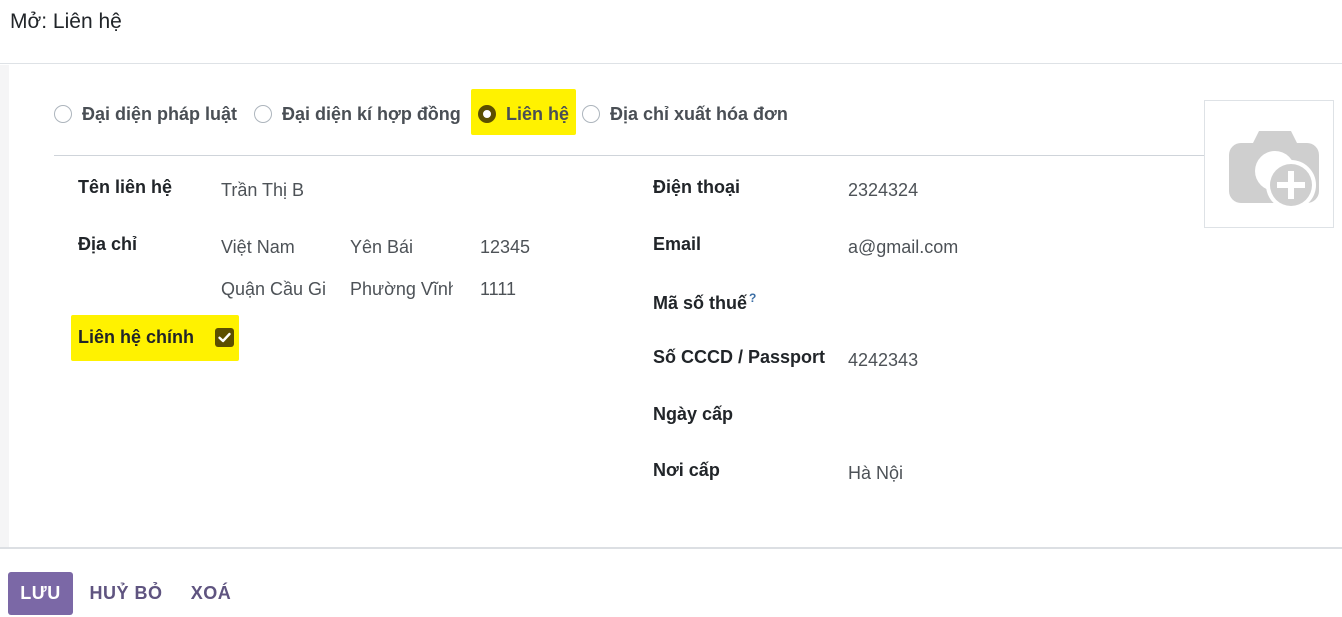 The width and height of the screenshot is (1342, 617). What do you see at coordinates (211, 593) in the screenshot?
I see `delete-button: XOÁ` at bounding box center [211, 593].